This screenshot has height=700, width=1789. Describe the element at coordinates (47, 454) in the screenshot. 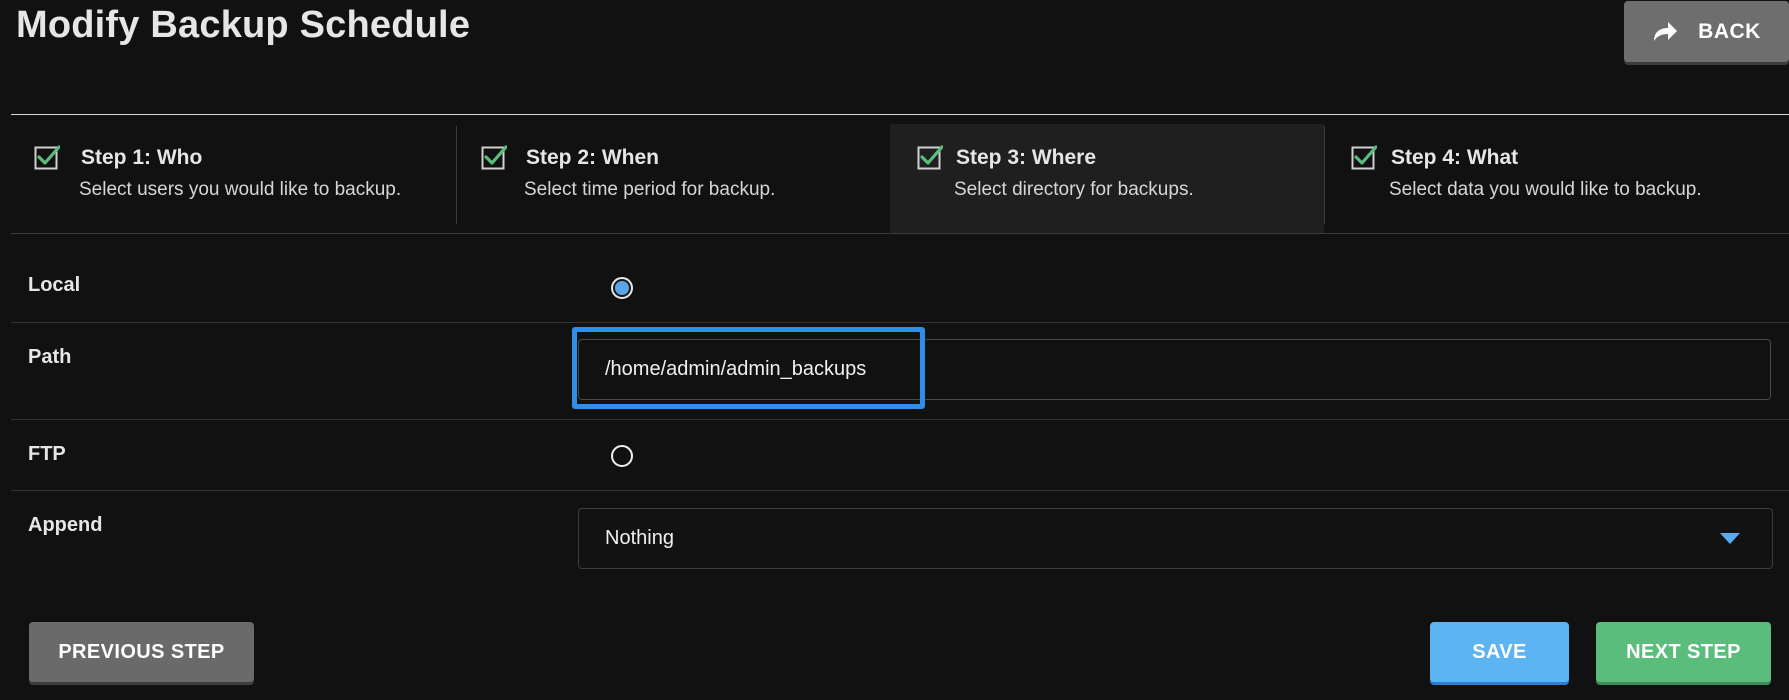

I see `ftp-label: FTP` at that location.